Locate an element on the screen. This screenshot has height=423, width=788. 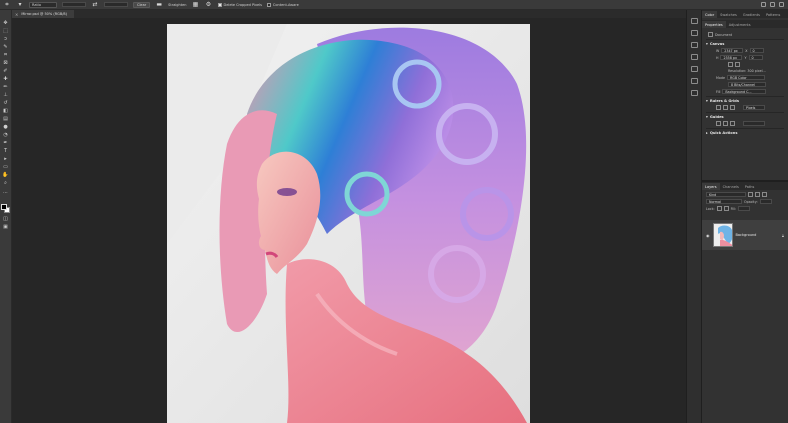
blend-mode-value: Normal is located at coordinates (715, 201).